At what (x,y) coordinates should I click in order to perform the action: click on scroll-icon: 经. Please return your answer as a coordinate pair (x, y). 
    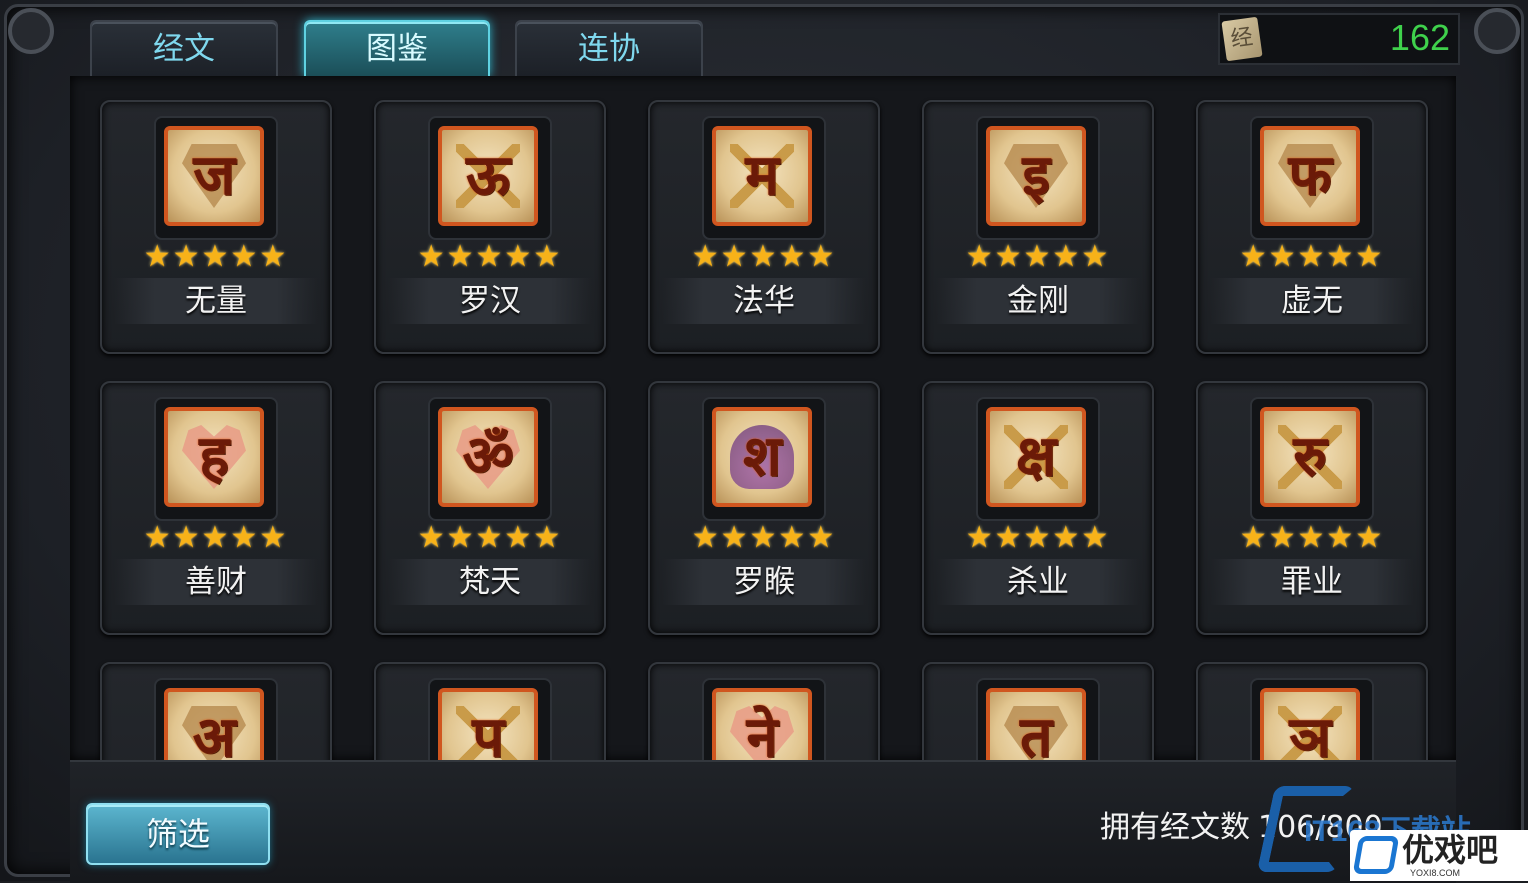
    Looking at the image, I should click on (1242, 39).